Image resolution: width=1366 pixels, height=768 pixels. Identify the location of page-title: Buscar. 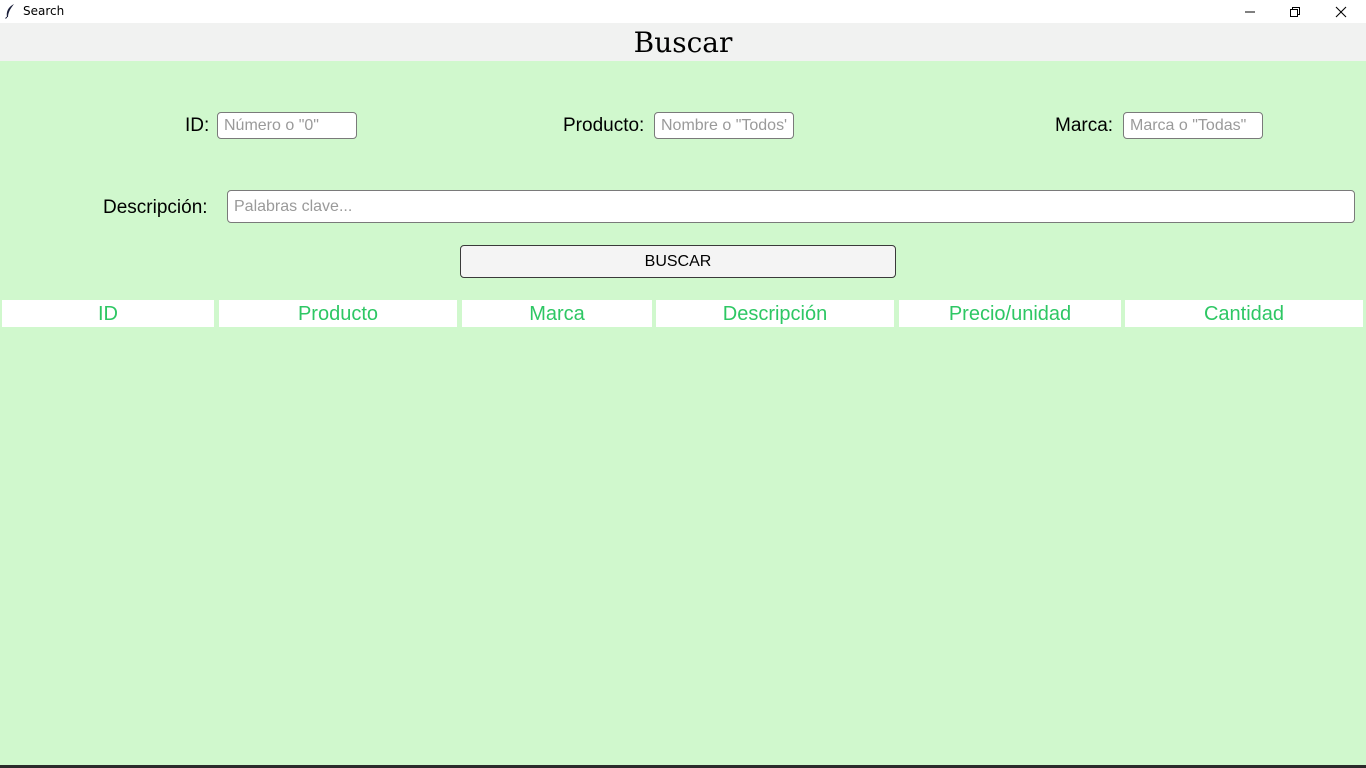
(683, 42).